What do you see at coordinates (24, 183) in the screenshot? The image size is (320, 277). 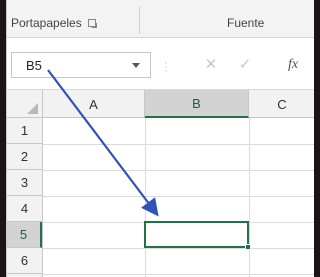 I see `row-header-3: 3` at bounding box center [24, 183].